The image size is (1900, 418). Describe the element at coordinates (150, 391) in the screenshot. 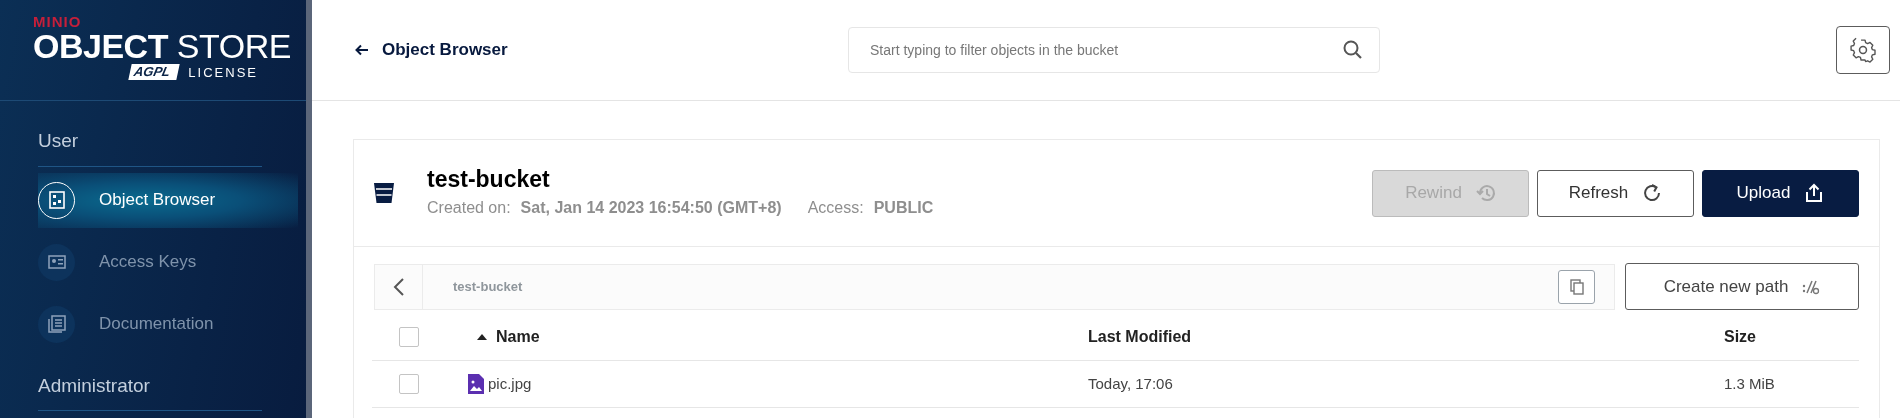

I see `section-heading: Administrator` at that location.